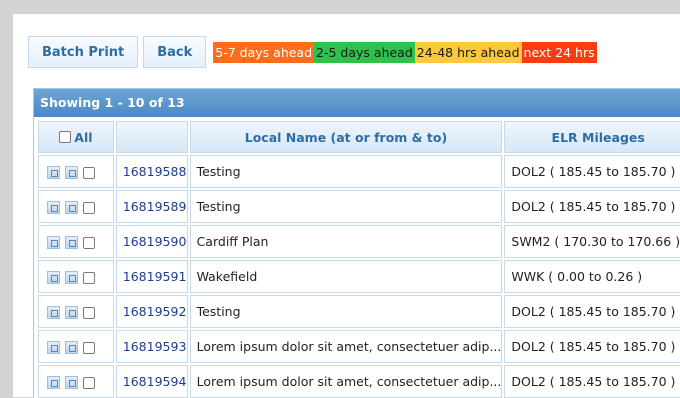 The height and width of the screenshot is (398, 680). What do you see at coordinates (151, 346) in the screenshot?
I see `row-id-link: 16819593` at bounding box center [151, 346].